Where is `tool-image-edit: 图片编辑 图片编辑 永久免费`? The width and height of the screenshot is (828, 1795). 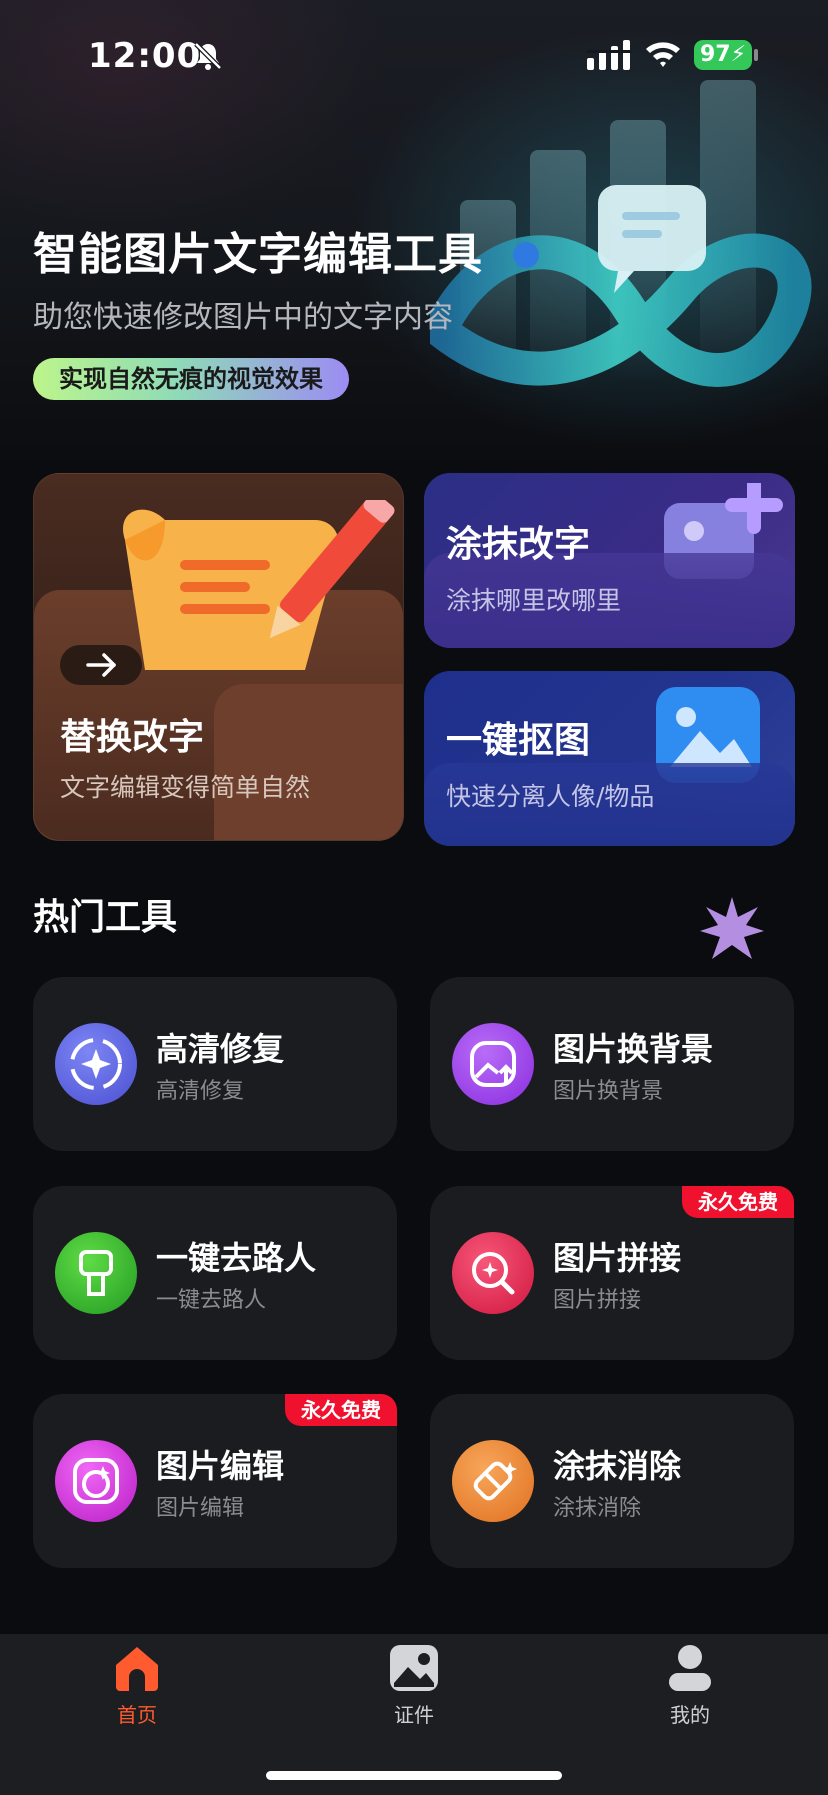
tool-image-edit: 图片编辑 图片编辑 永久免费 is located at coordinates (215, 1481).